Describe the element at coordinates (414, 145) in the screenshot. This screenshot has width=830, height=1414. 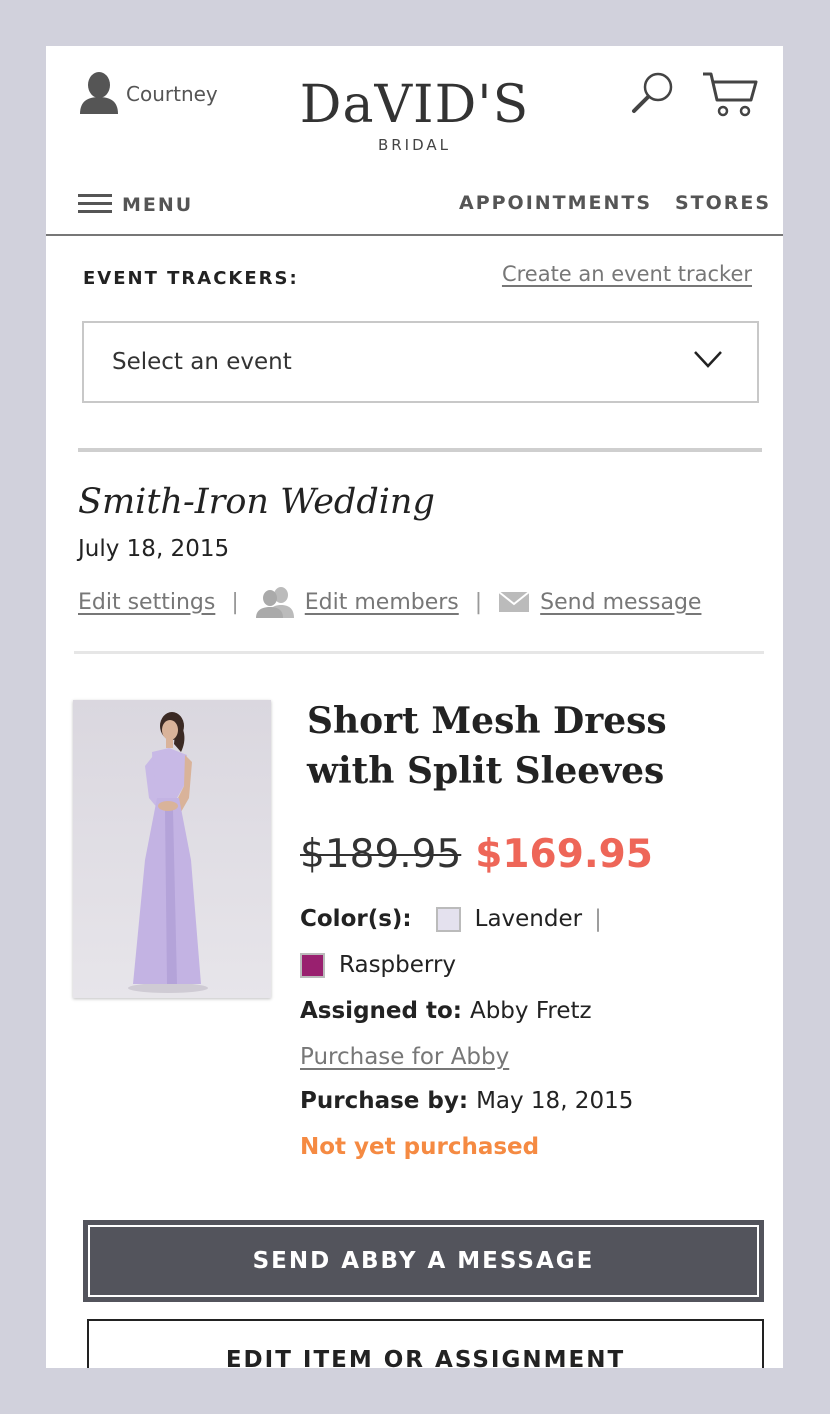
I see `logo-subtitle: BRIDAL` at that location.